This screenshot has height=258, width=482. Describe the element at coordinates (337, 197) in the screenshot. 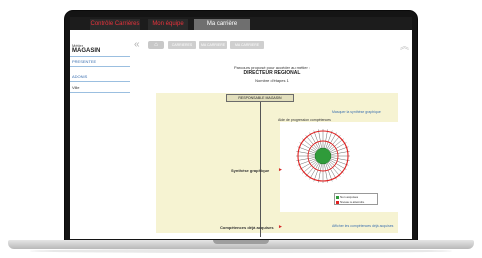

I see `legend-swatch-green` at that location.